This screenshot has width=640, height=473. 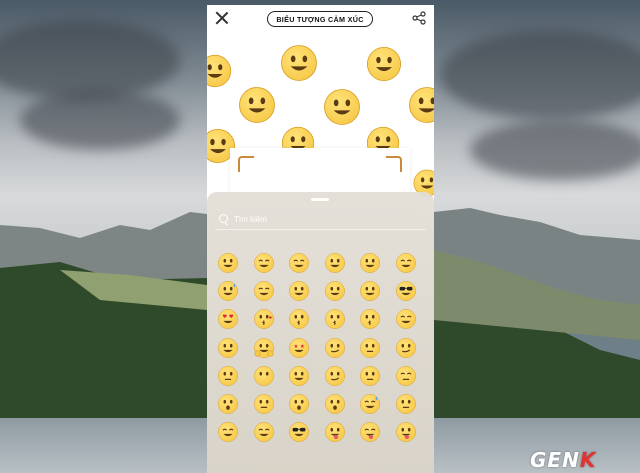 What do you see at coordinates (265, 349) in the screenshot?
I see `hugging-emoji-icon` at bounding box center [265, 349].